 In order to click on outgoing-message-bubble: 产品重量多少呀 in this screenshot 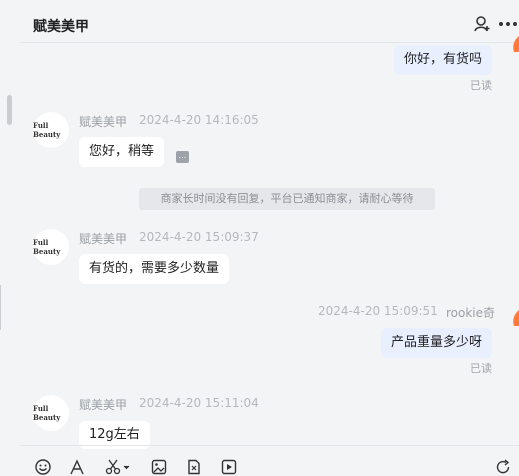, I will do `click(437, 343)`.